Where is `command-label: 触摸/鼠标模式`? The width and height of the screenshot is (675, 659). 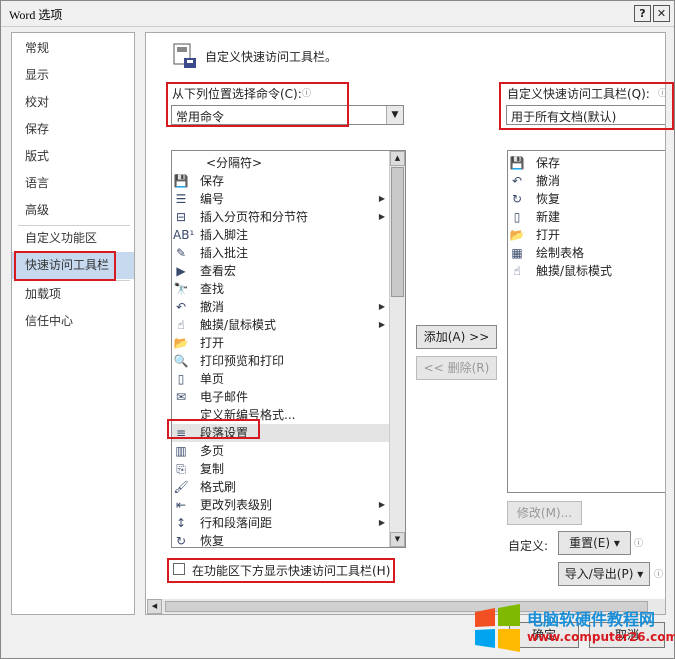
command-label: 触摸/鼠标模式 is located at coordinates (238, 325).